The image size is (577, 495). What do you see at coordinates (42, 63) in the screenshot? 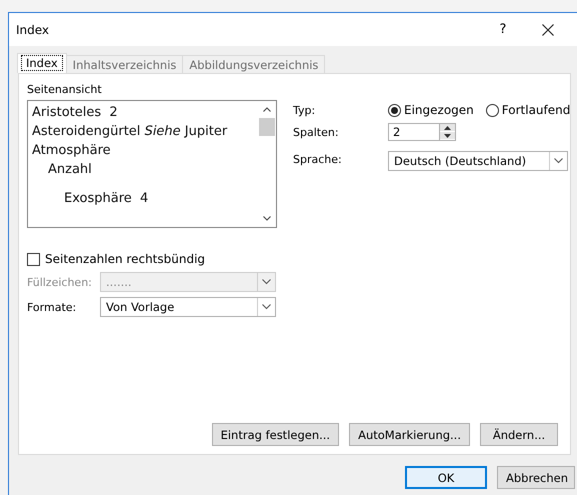
I see `tab: Index` at bounding box center [42, 63].